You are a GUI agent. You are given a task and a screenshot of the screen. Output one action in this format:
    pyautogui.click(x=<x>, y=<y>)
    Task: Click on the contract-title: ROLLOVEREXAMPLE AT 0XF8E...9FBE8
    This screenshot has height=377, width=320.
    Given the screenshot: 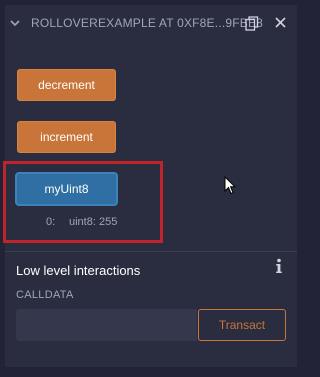 What is the action you would take?
    pyautogui.click(x=147, y=23)
    